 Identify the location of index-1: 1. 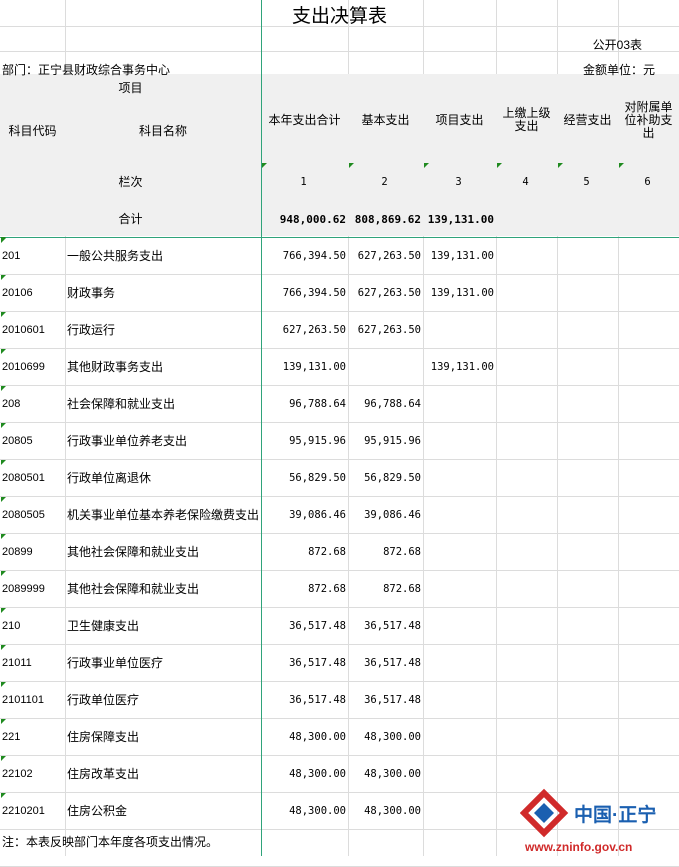
(303, 181).